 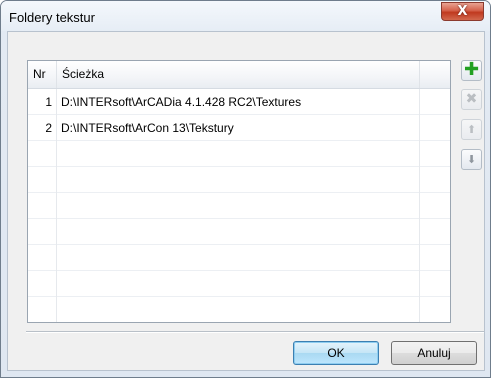 I want to click on move-down-button: ⬇, so click(x=471, y=159).